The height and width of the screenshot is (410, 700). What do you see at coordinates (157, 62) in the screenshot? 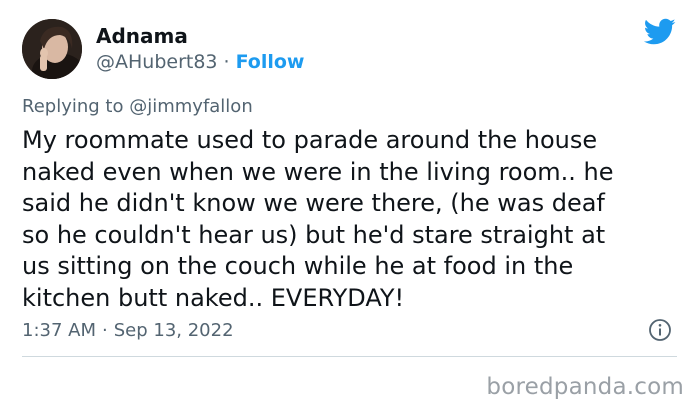
I see `author-handle: @AHubert83` at bounding box center [157, 62].